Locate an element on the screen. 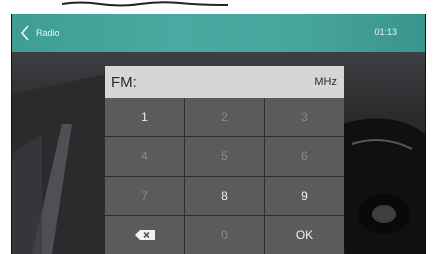 This screenshot has width=439, height=254. key-0: 0 is located at coordinates (224, 234).